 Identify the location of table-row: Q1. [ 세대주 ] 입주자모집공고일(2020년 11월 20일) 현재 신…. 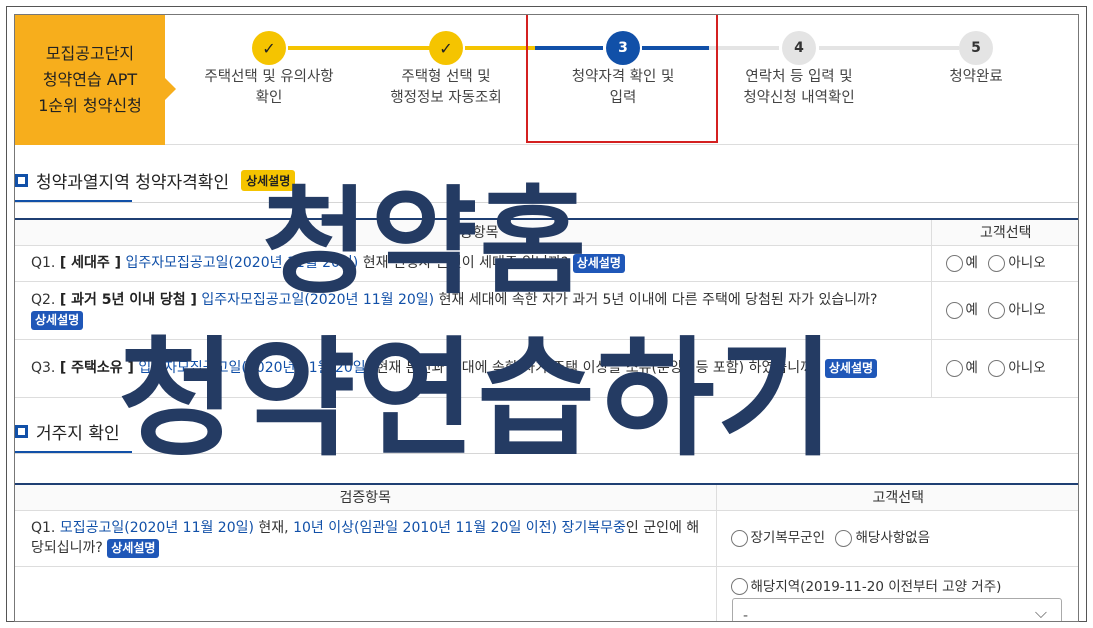
(546, 263).